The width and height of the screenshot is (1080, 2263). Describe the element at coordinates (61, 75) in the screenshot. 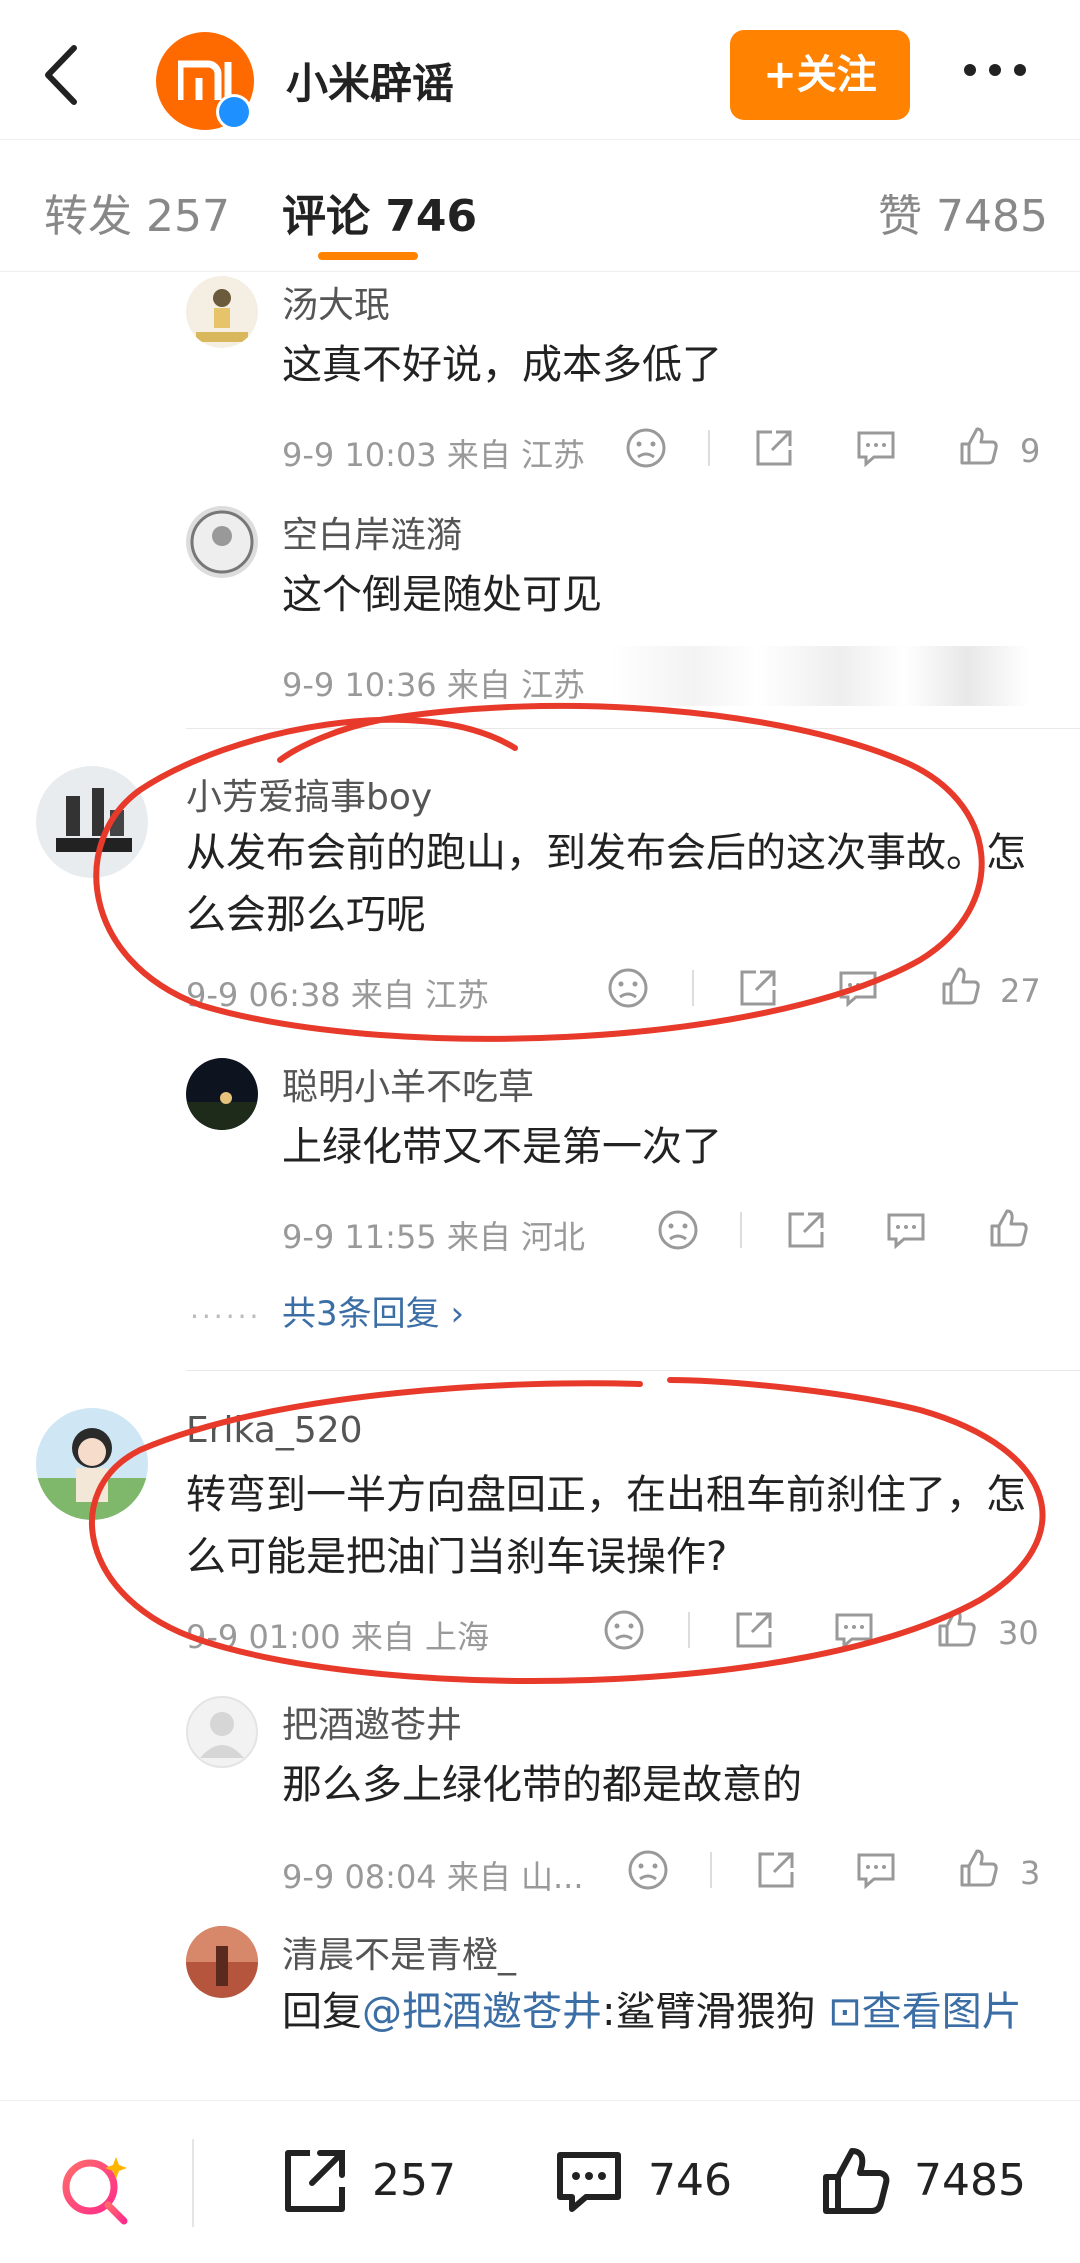

I see `back-arrow-icon` at that location.